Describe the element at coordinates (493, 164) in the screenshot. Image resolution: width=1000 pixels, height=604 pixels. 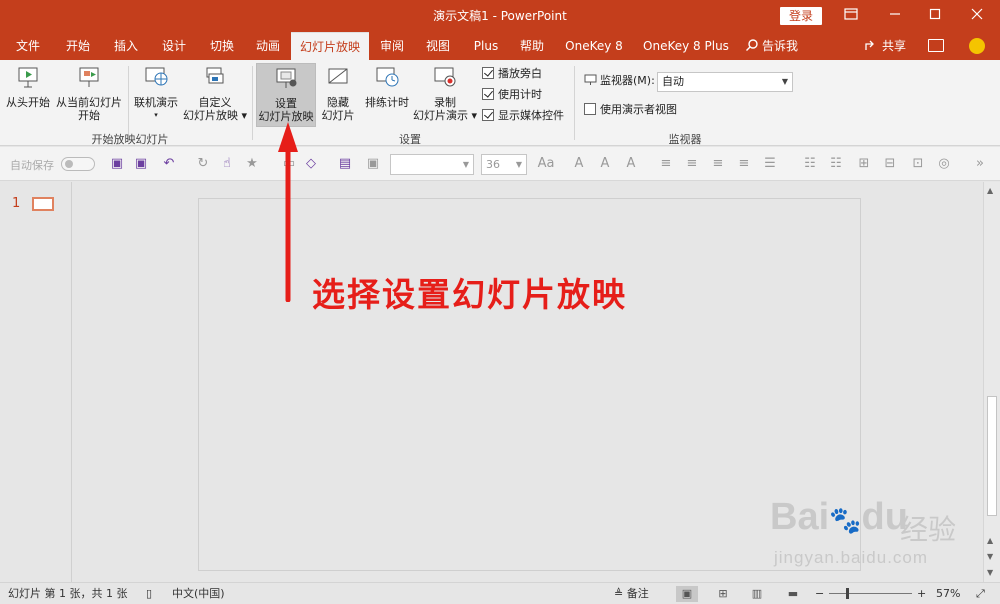
I see `font-size-value: 36` at that location.